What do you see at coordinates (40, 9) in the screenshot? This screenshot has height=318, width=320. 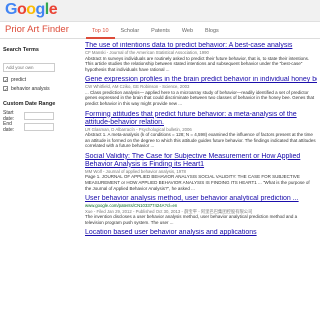 I see `logo-letter: g` at bounding box center [40, 9].